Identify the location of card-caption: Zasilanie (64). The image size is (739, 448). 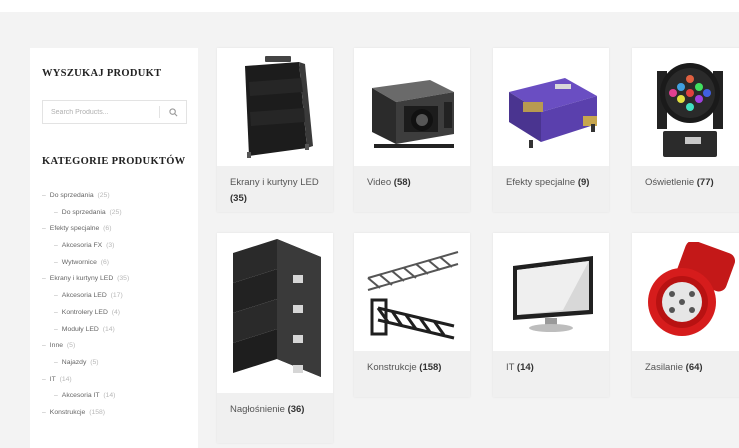
(685, 374).